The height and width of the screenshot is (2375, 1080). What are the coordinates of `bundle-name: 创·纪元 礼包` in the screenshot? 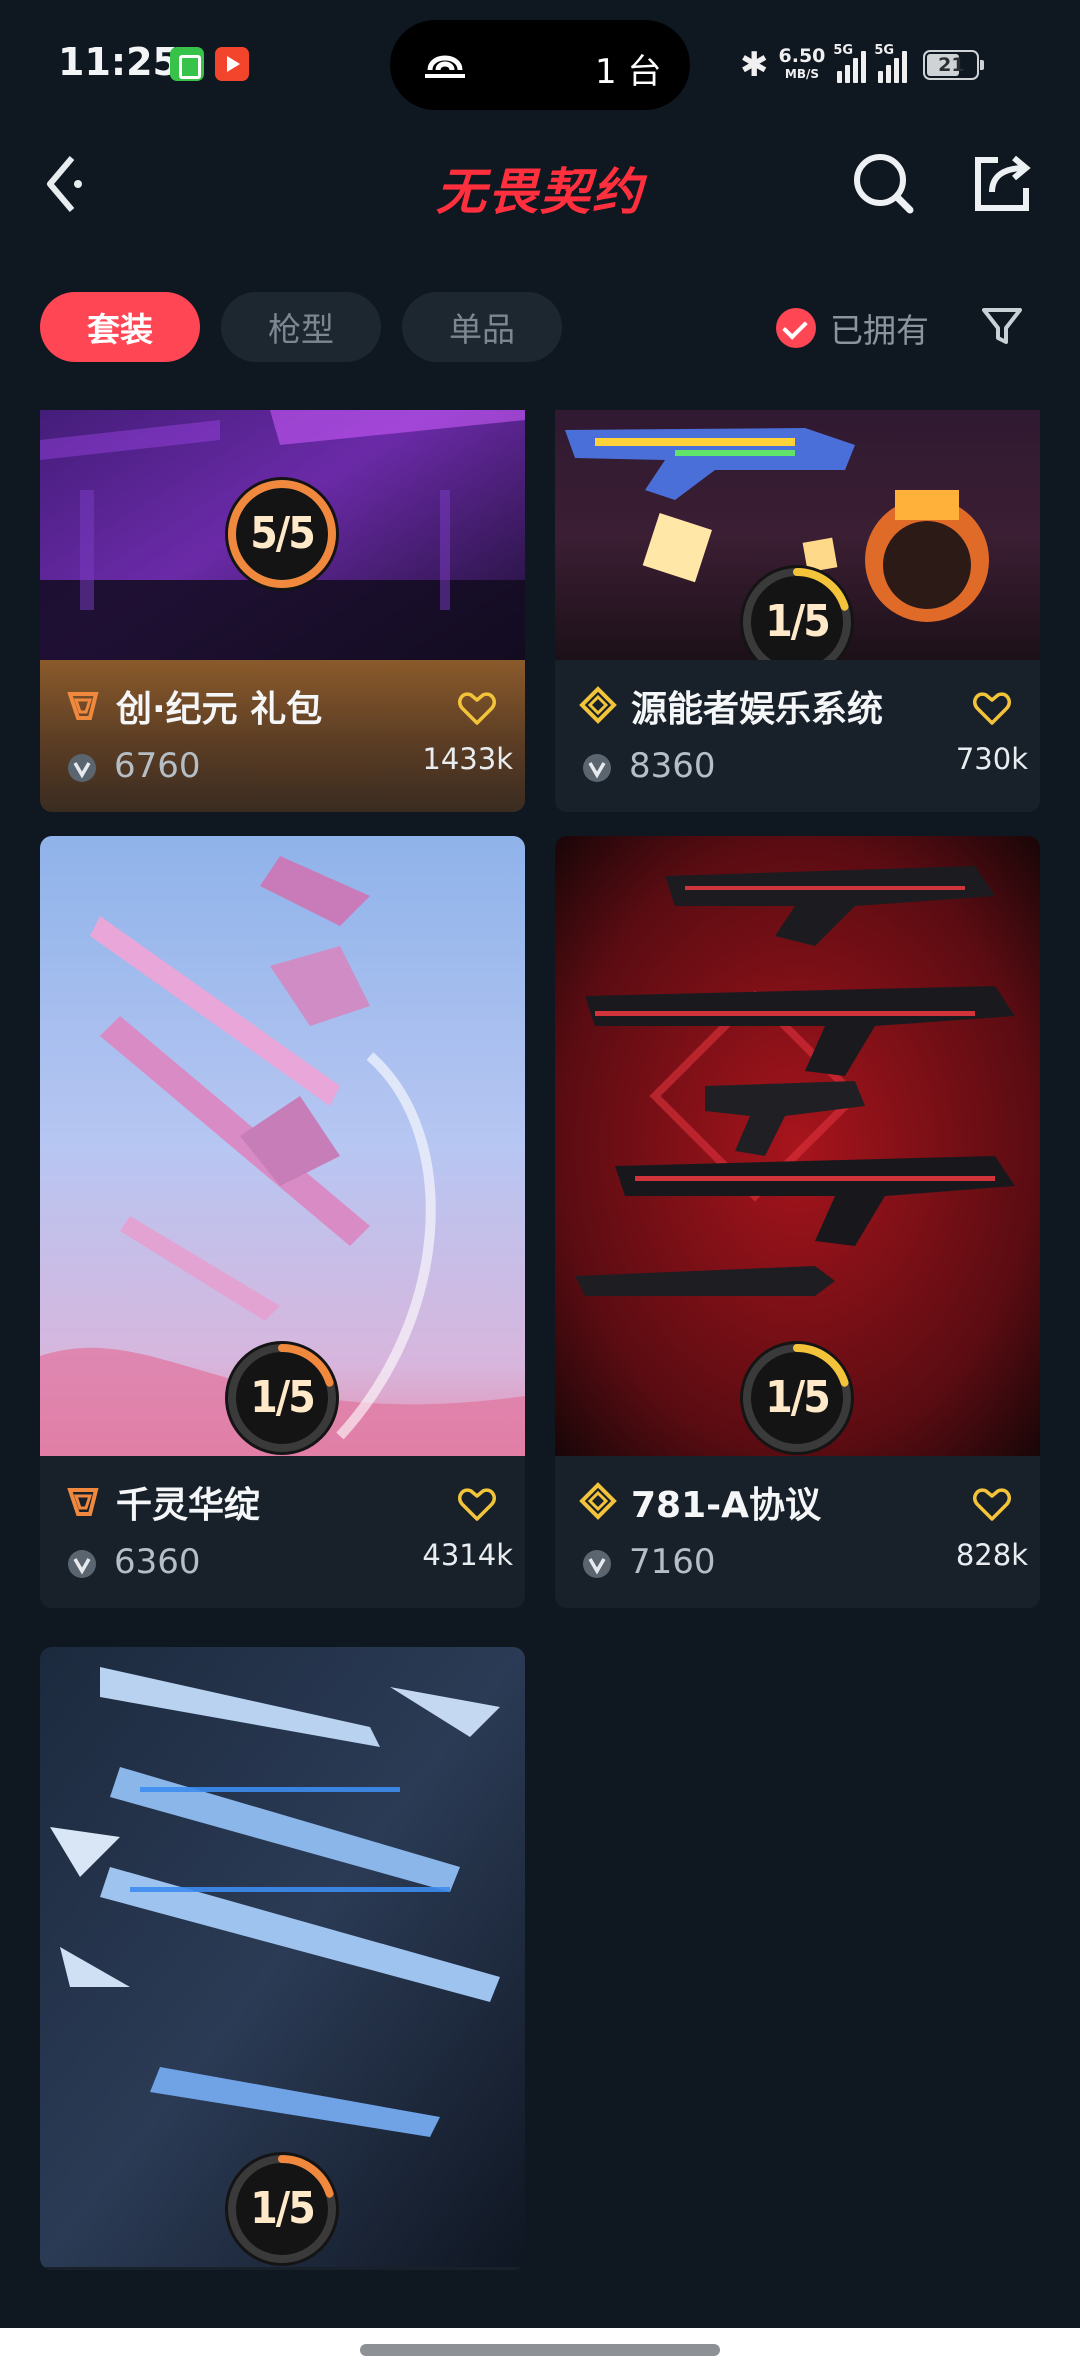 It's located at (219, 709).